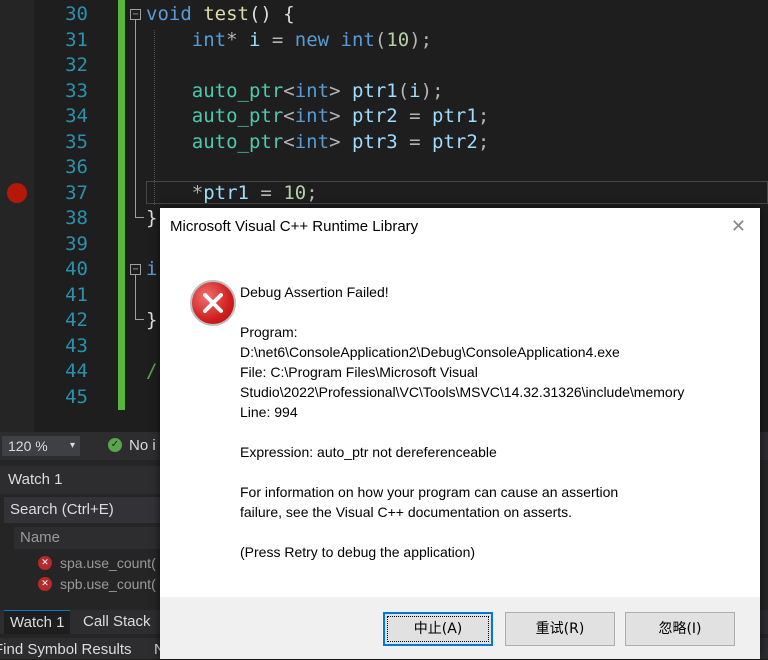  I want to click on number: 10, so click(398, 40).